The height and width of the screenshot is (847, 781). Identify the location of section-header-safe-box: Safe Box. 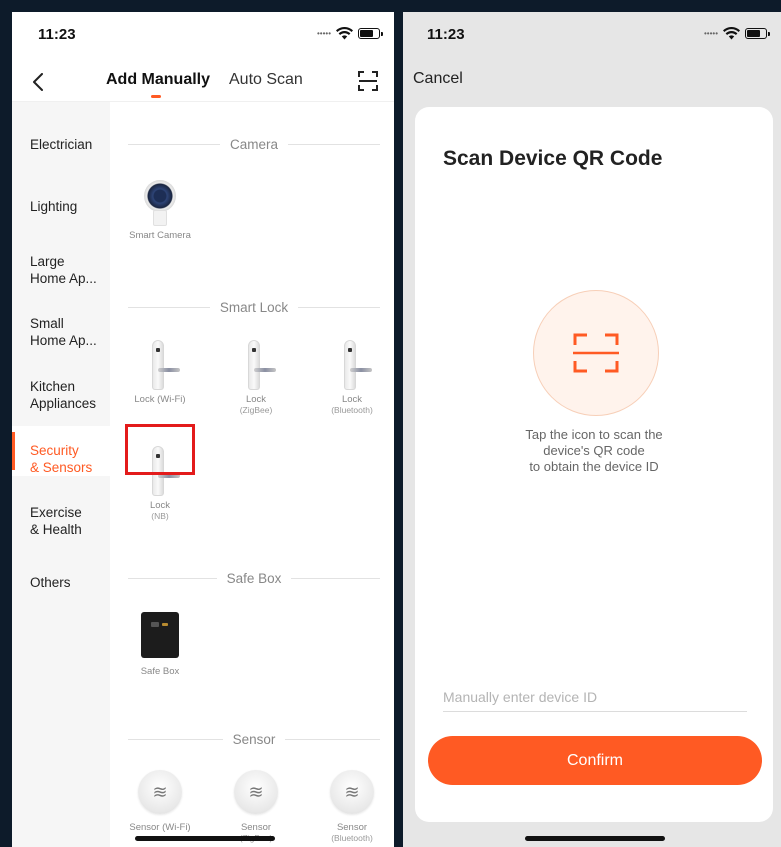
(254, 578).